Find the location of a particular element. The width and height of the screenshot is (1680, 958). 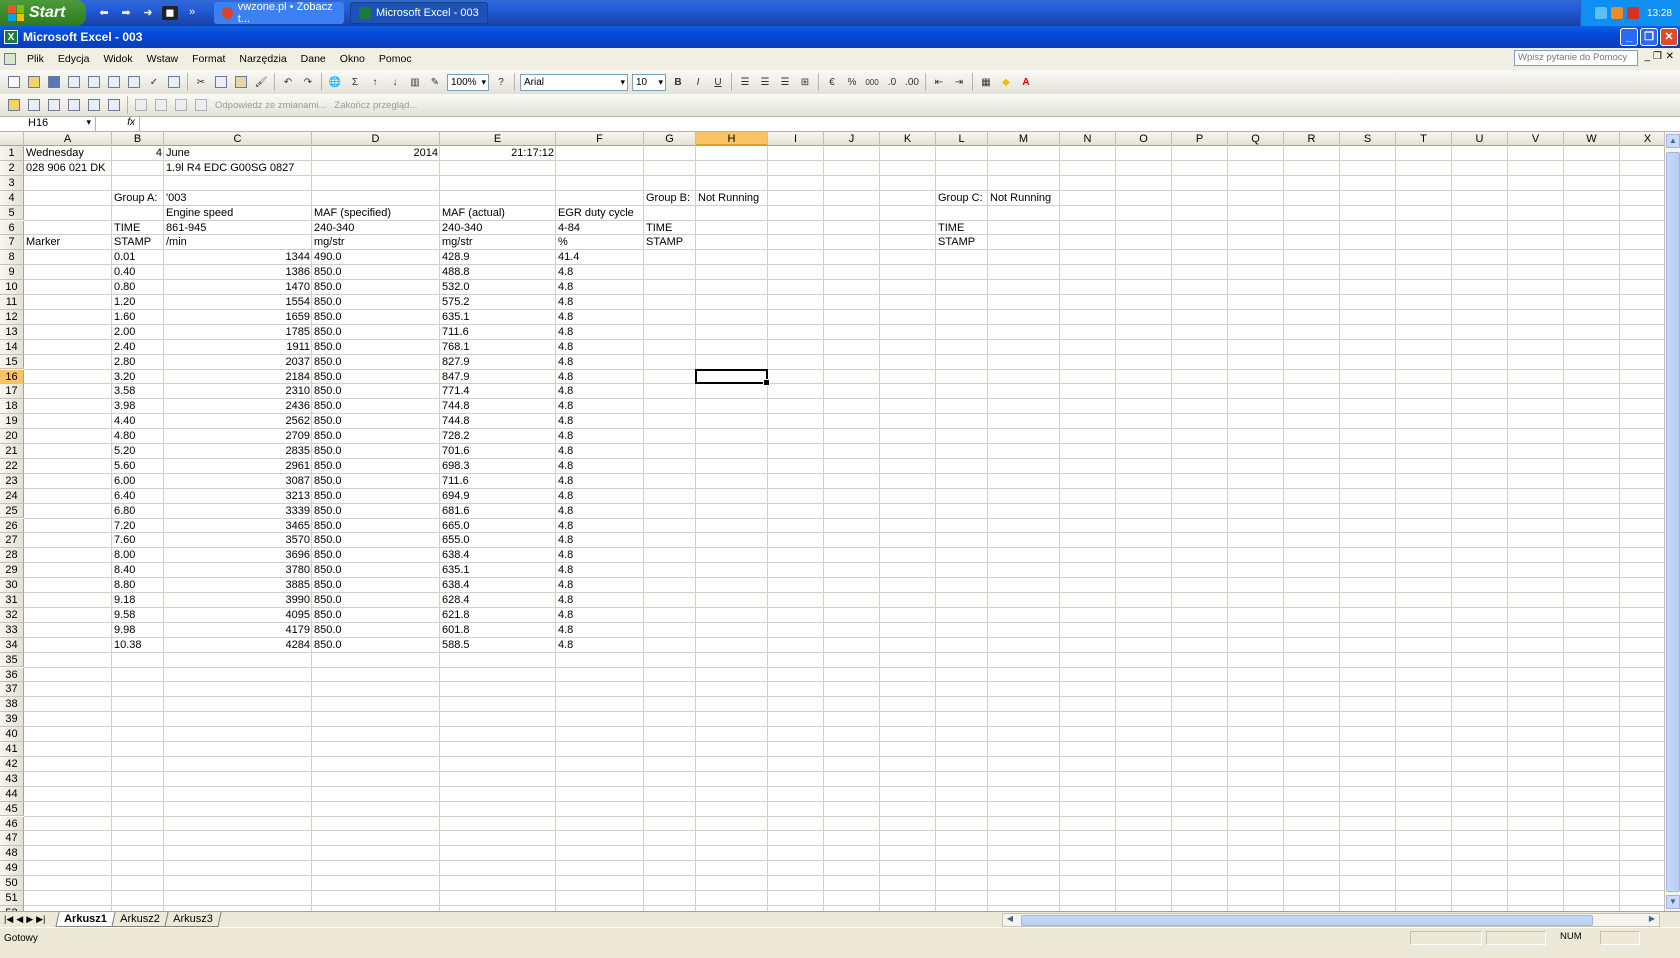

row-header-37: 37 is located at coordinates (12, 690).